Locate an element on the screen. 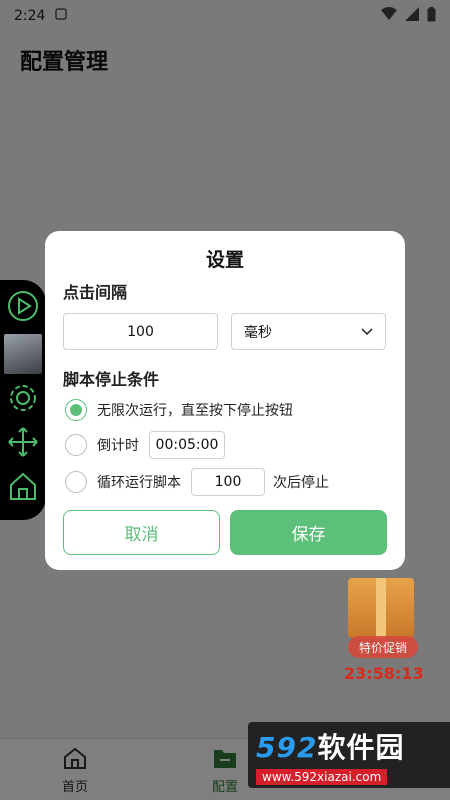 This screenshot has width=450, height=800. option-infinite-label: 无限次运行，直至按下停止按钮 is located at coordinates (195, 411).